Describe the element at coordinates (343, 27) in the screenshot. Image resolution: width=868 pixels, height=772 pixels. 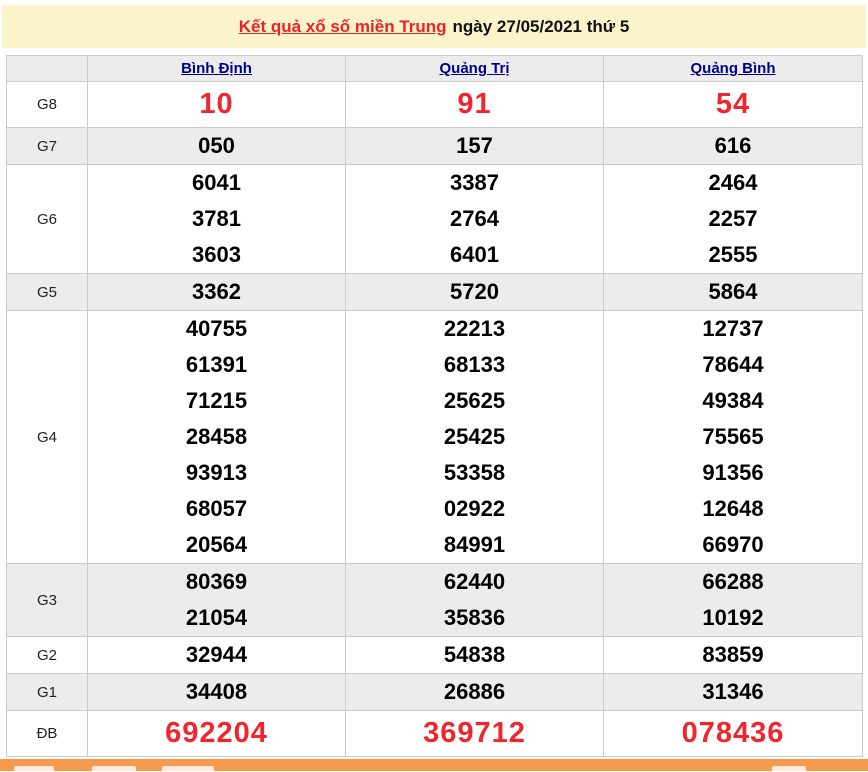
I see `title-link: Kết quả xổ số miền Trung` at that location.